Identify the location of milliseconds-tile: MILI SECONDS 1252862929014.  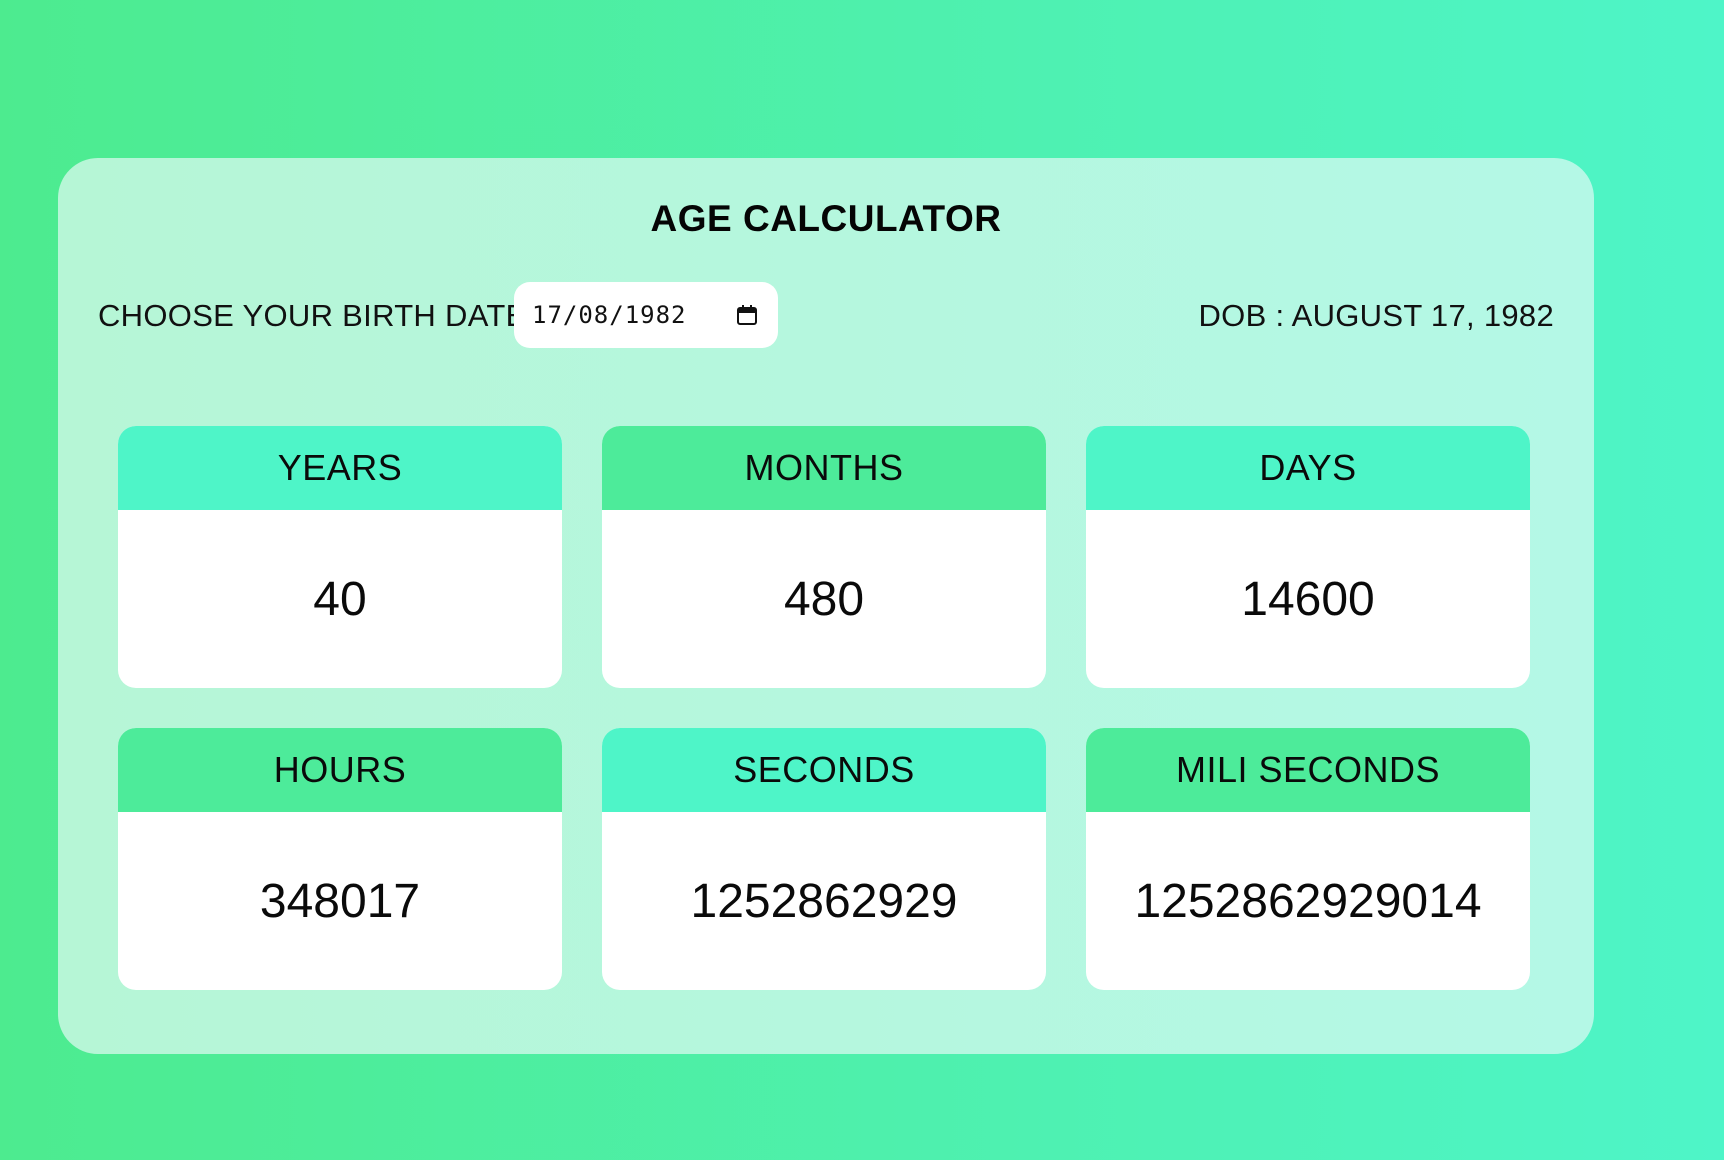
(1308, 859).